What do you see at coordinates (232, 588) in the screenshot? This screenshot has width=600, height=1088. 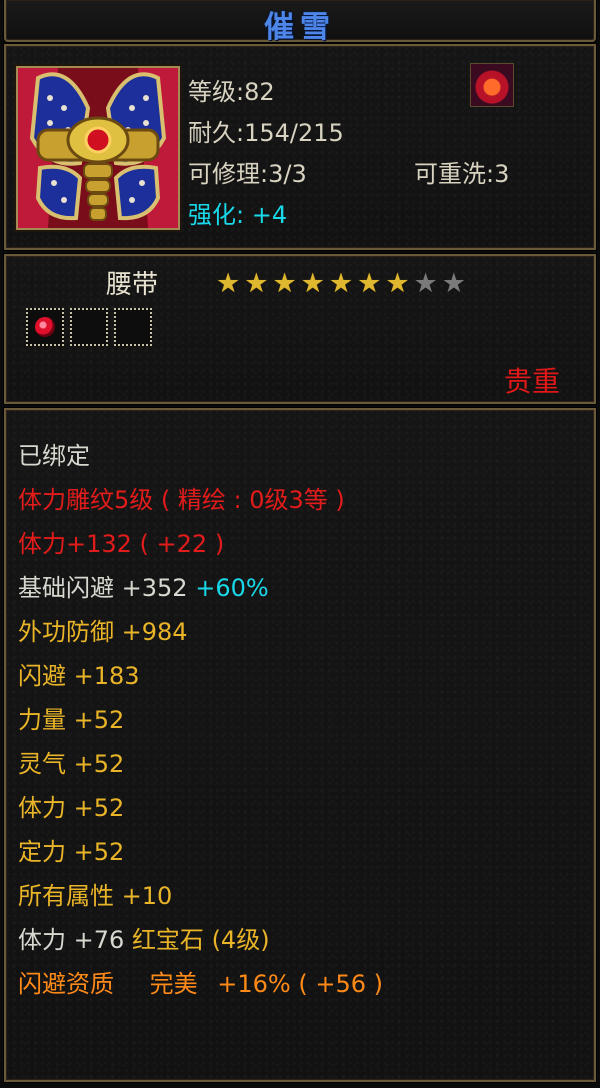 I see `base-dodge-pct: +60%` at bounding box center [232, 588].